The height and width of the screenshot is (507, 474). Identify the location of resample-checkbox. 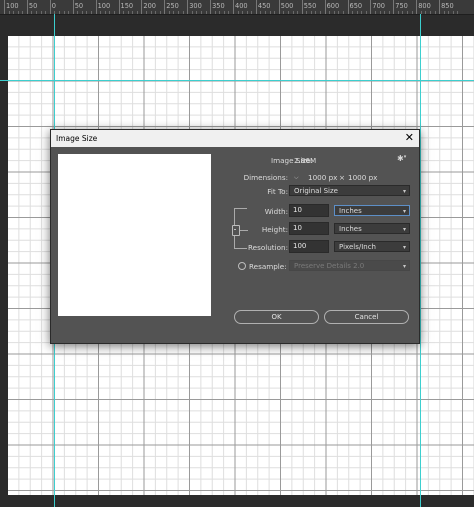
(242, 266).